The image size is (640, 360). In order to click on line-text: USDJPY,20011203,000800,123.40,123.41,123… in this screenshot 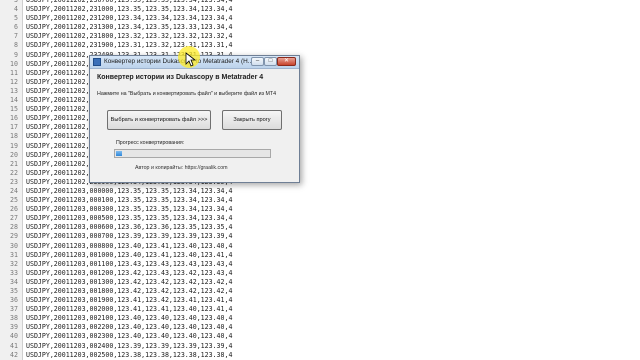, I will do `click(129, 245)`.